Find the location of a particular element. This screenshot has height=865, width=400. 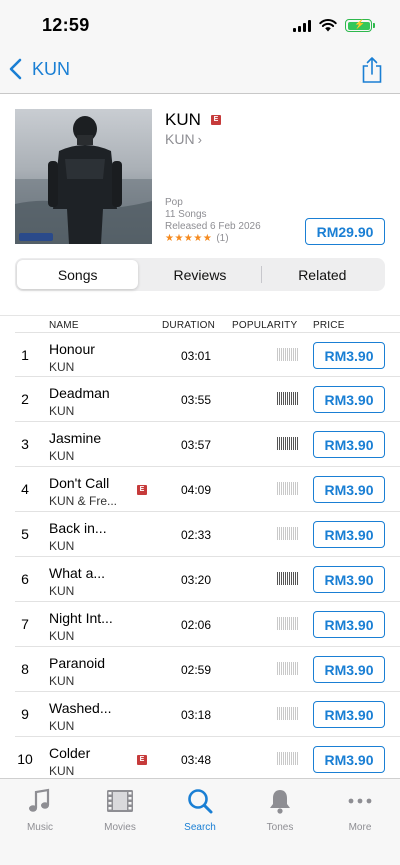

table-row: 6 What a... KUN 03:20 RM3.90 is located at coordinates (207, 579).